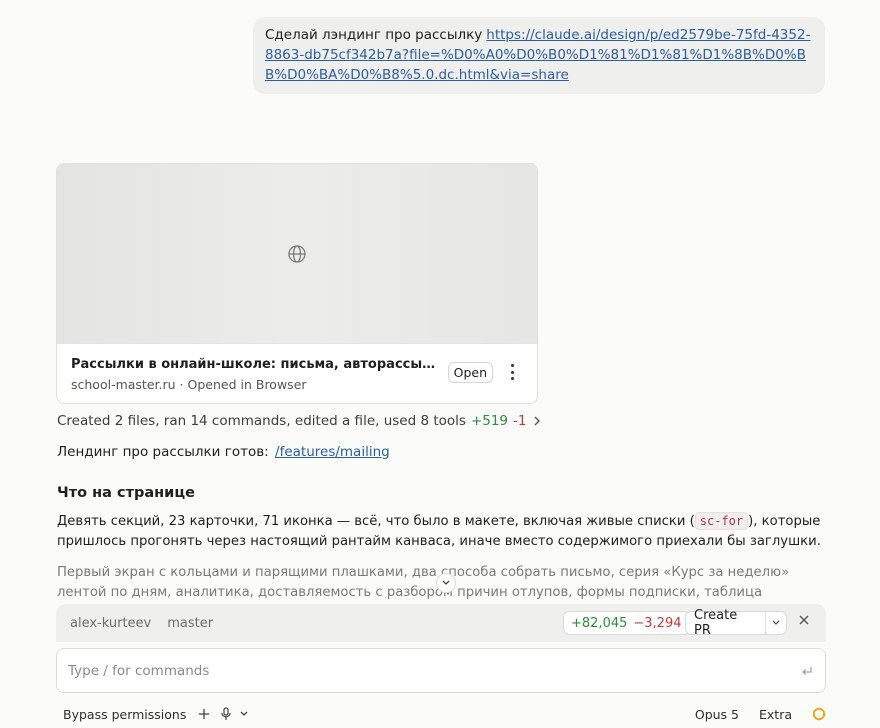 This screenshot has width=880, height=728. Describe the element at coordinates (434, 670) in the screenshot. I see `command-input` at that location.